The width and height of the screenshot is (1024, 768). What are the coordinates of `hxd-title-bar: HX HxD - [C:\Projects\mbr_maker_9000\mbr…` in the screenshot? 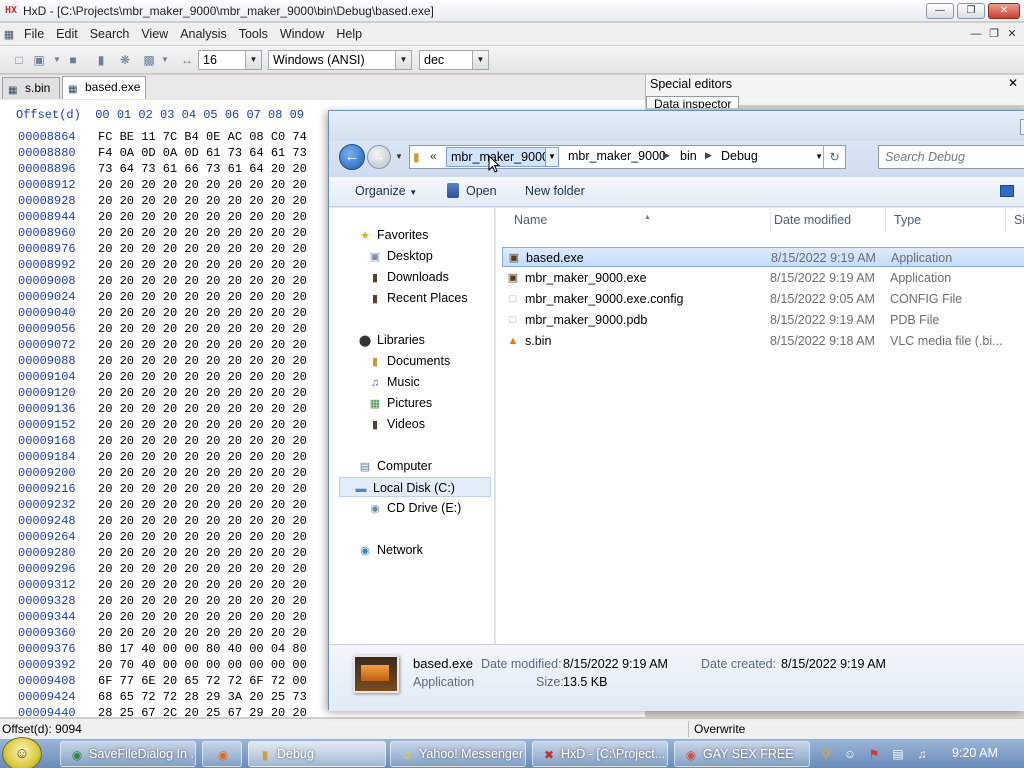 It's located at (512, 11).